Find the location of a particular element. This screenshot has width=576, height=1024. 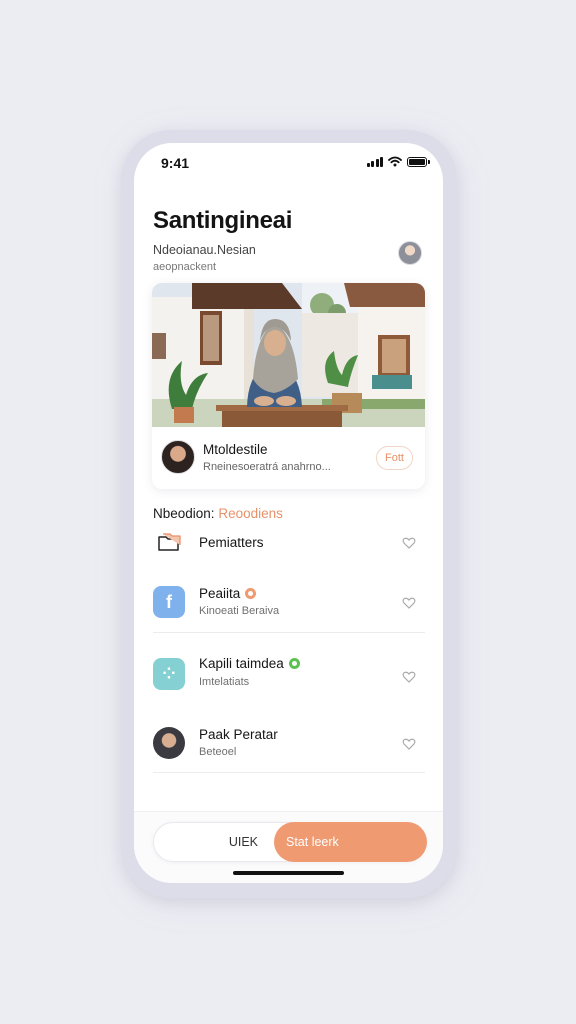

list-item-title-text: Peaiita is located at coordinates (220, 593).